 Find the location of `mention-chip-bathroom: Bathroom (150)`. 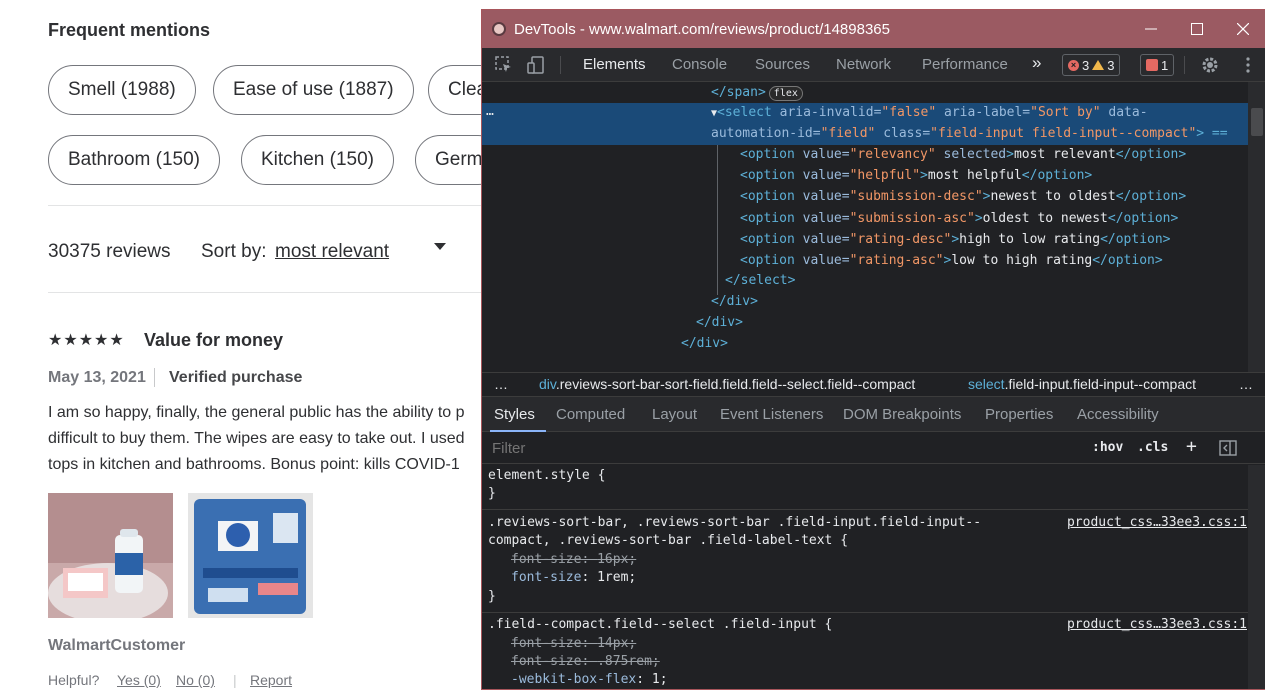

mention-chip-bathroom: Bathroom (150) is located at coordinates (134, 160).